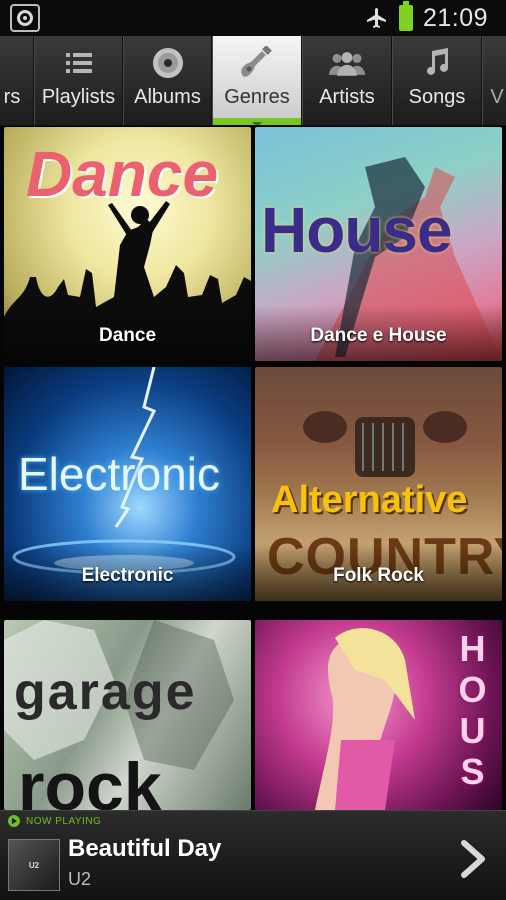 Image resolution: width=506 pixels, height=900 pixels. Describe the element at coordinates (78, 97) in the screenshot. I see `tab-label: Playlists` at that location.